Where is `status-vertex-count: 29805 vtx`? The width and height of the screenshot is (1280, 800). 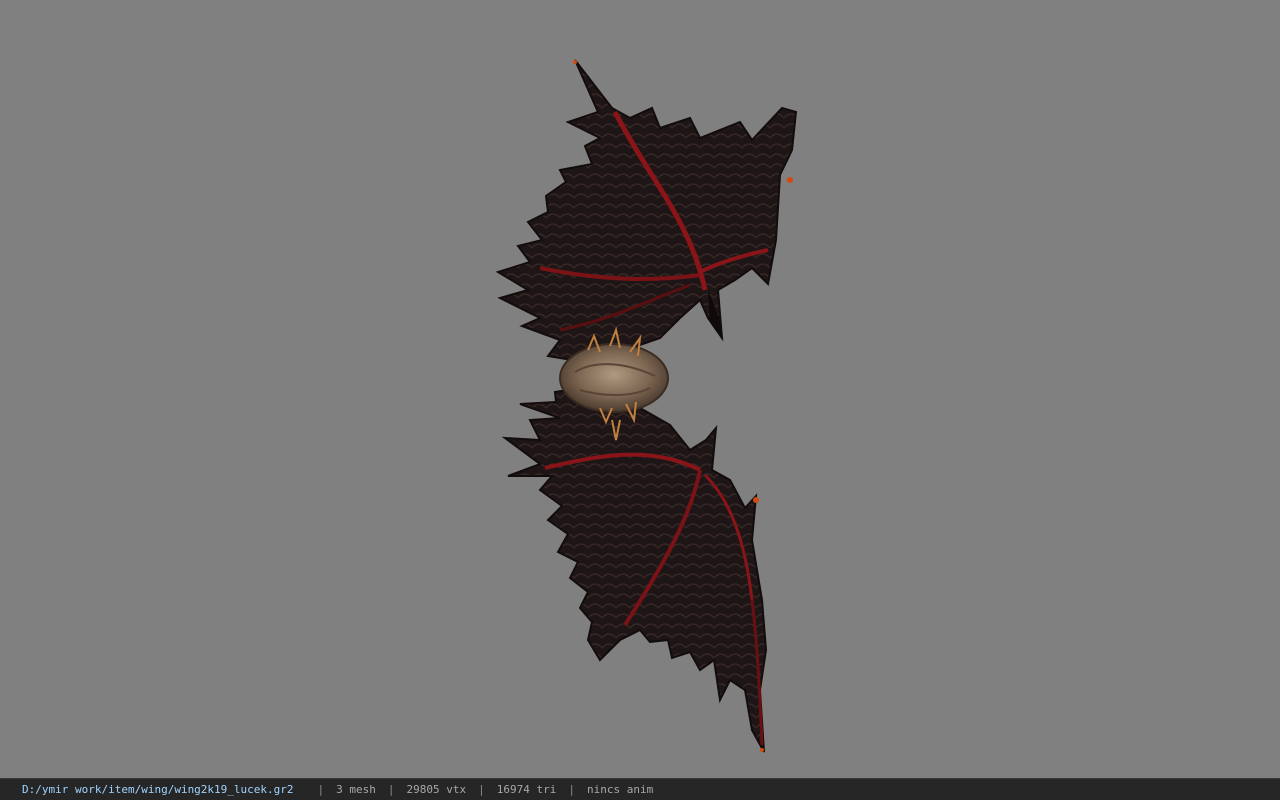 status-vertex-count: 29805 vtx is located at coordinates (436, 789).